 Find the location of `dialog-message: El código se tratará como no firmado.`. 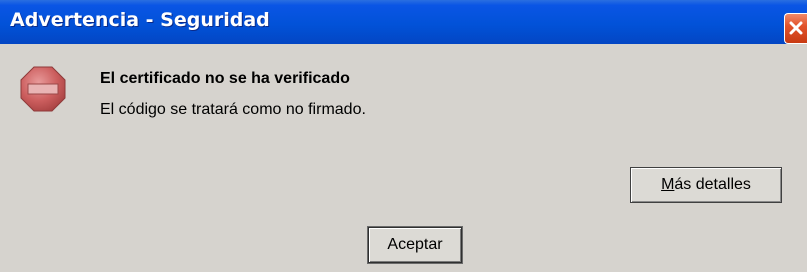

dialog-message: El código se tratará como no firmado. is located at coordinates (233, 109).